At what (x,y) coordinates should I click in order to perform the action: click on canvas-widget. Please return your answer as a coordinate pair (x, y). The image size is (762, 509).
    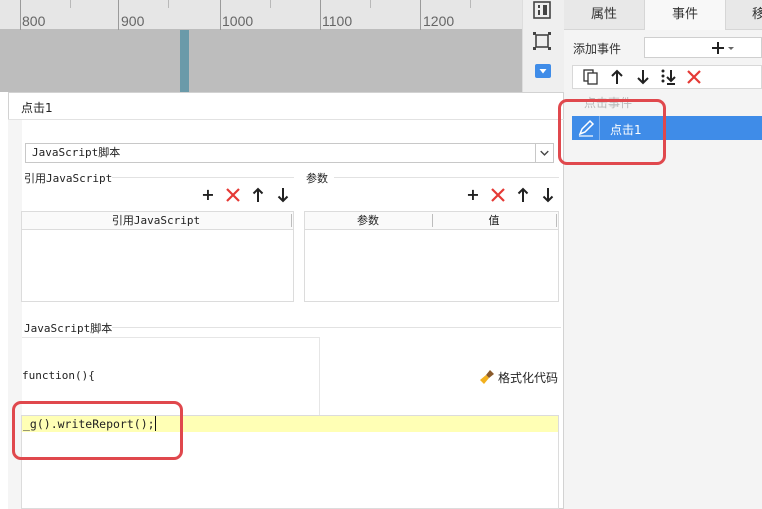
    Looking at the image, I should click on (184, 61).